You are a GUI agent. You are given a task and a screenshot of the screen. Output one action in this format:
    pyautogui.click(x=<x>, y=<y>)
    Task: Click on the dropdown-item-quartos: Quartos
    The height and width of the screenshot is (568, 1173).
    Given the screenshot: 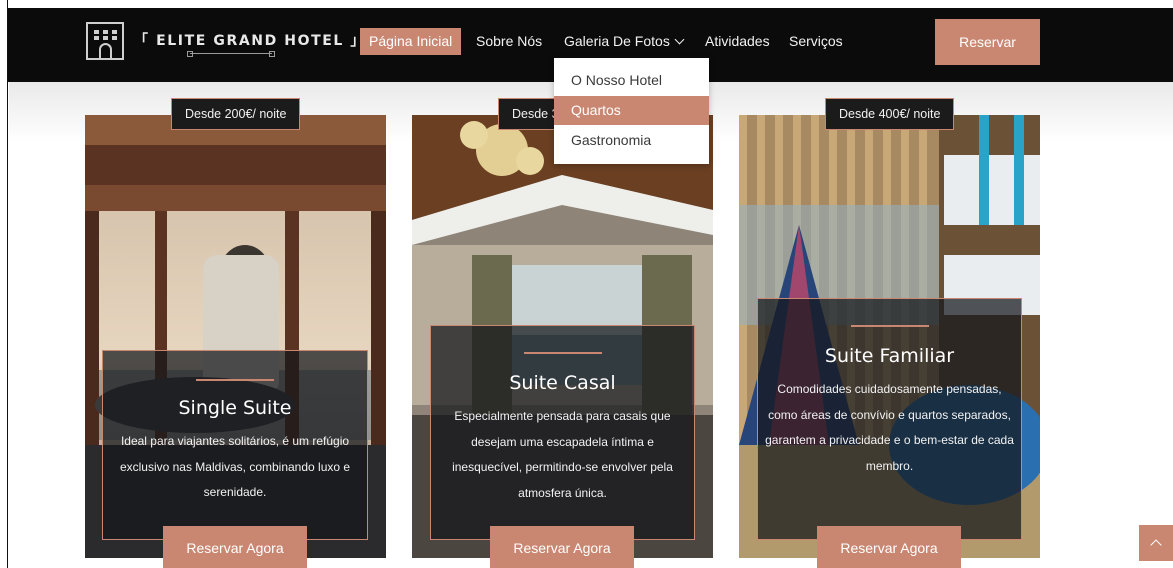 What is the action you would take?
    pyautogui.click(x=631, y=110)
    